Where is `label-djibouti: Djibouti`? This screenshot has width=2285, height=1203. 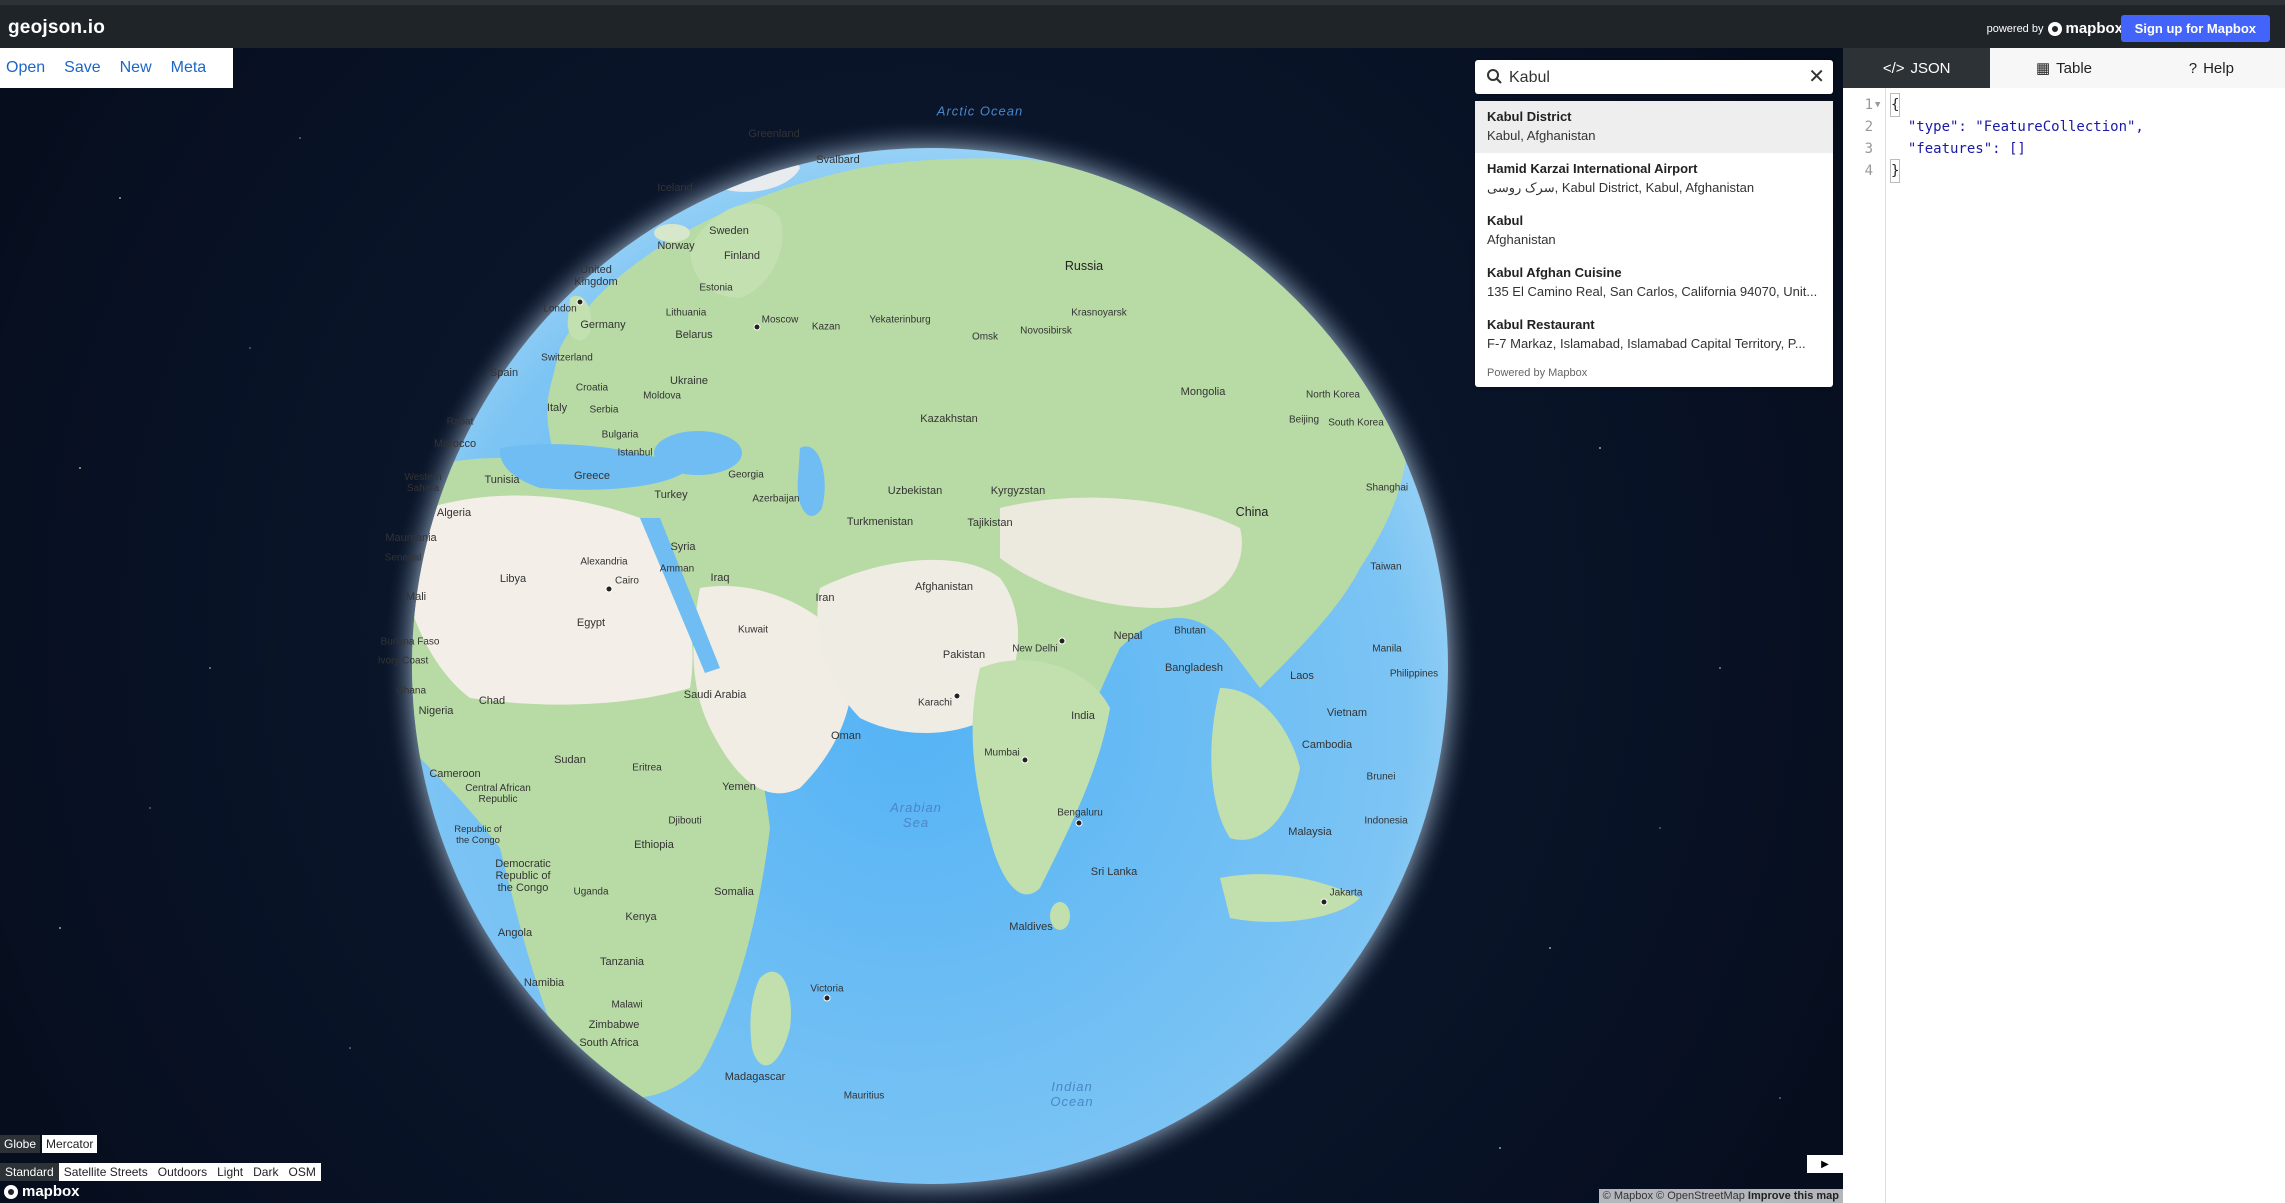 label-djibouti: Djibouti is located at coordinates (685, 821).